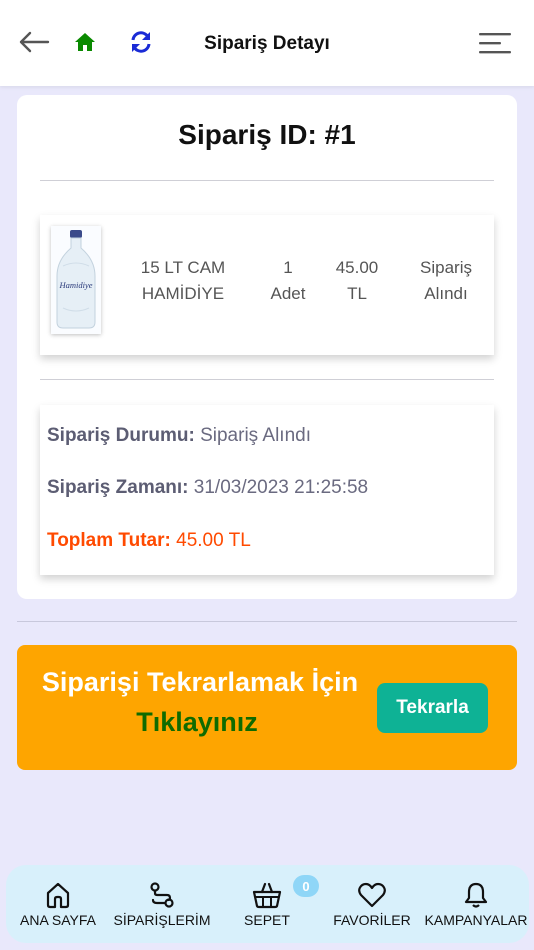 The height and width of the screenshot is (950, 534). I want to click on order-id-heading: Sipariş ID: #1, so click(267, 134).